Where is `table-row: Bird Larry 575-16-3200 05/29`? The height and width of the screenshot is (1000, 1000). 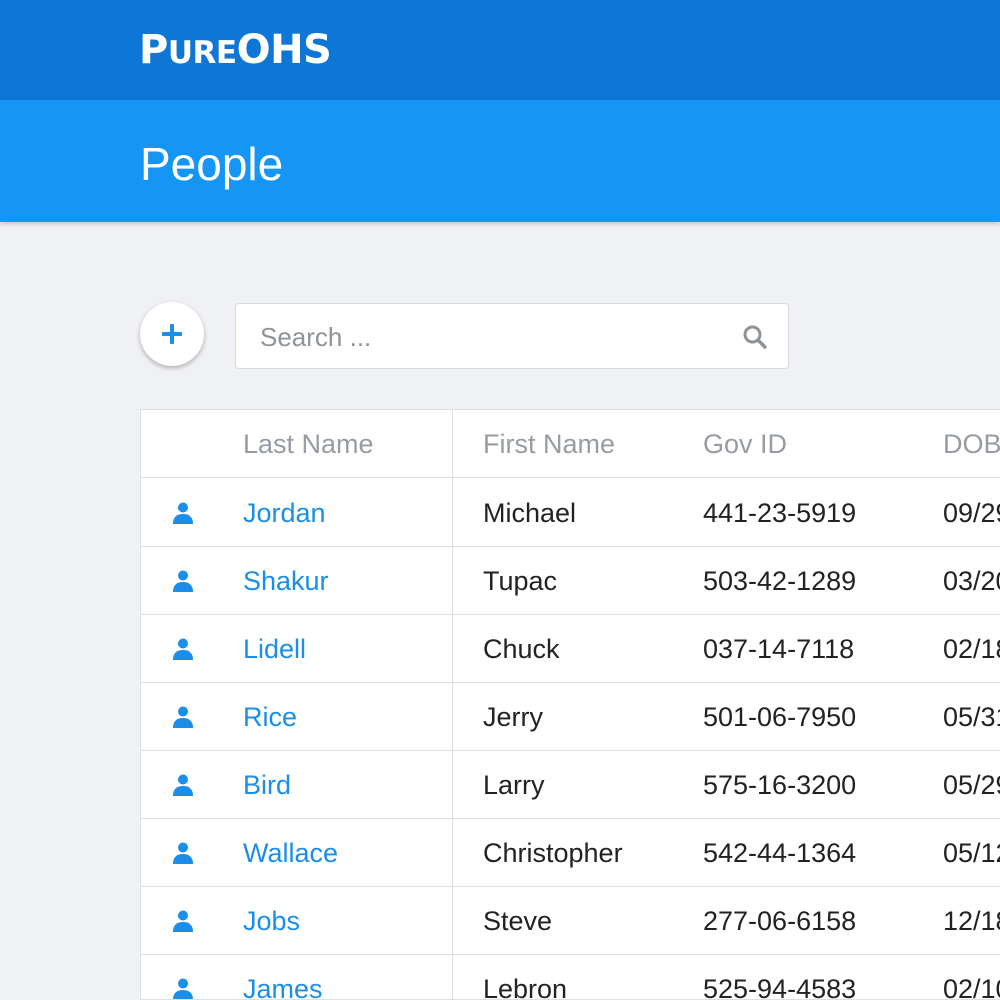
table-row: Bird Larry 575-16-3200 05/29 is located at coordinates (570, 785).